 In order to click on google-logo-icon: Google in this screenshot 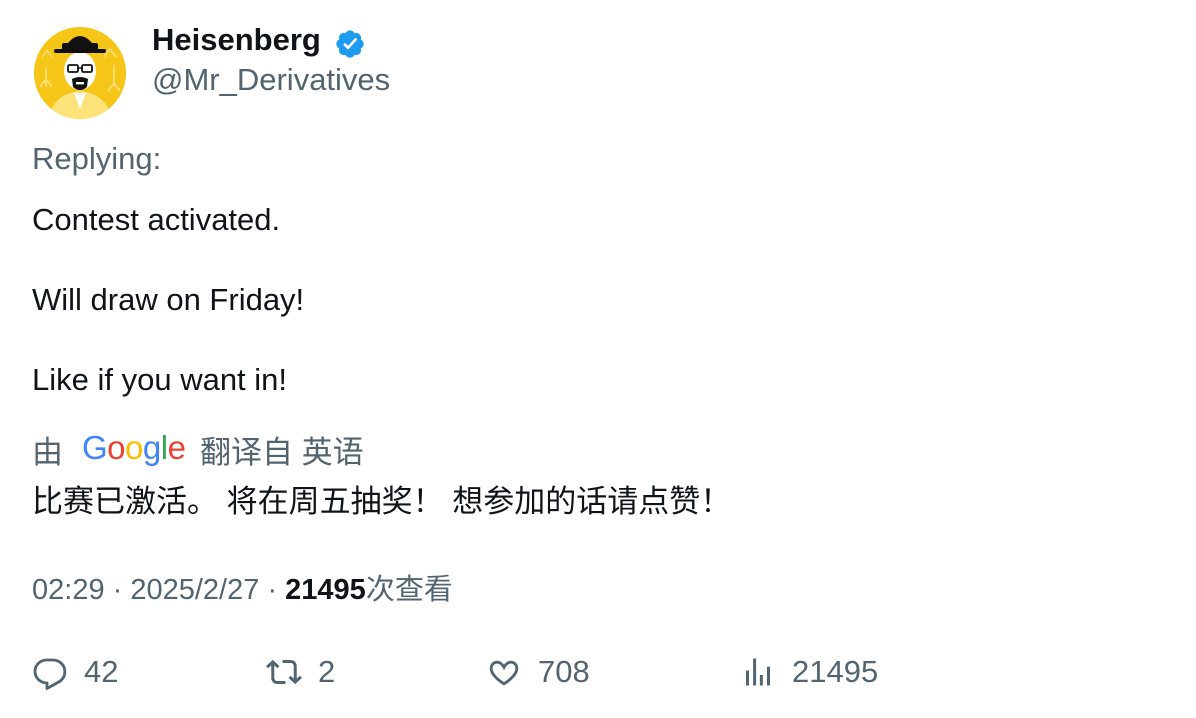, I will do `click(134, 447)`.